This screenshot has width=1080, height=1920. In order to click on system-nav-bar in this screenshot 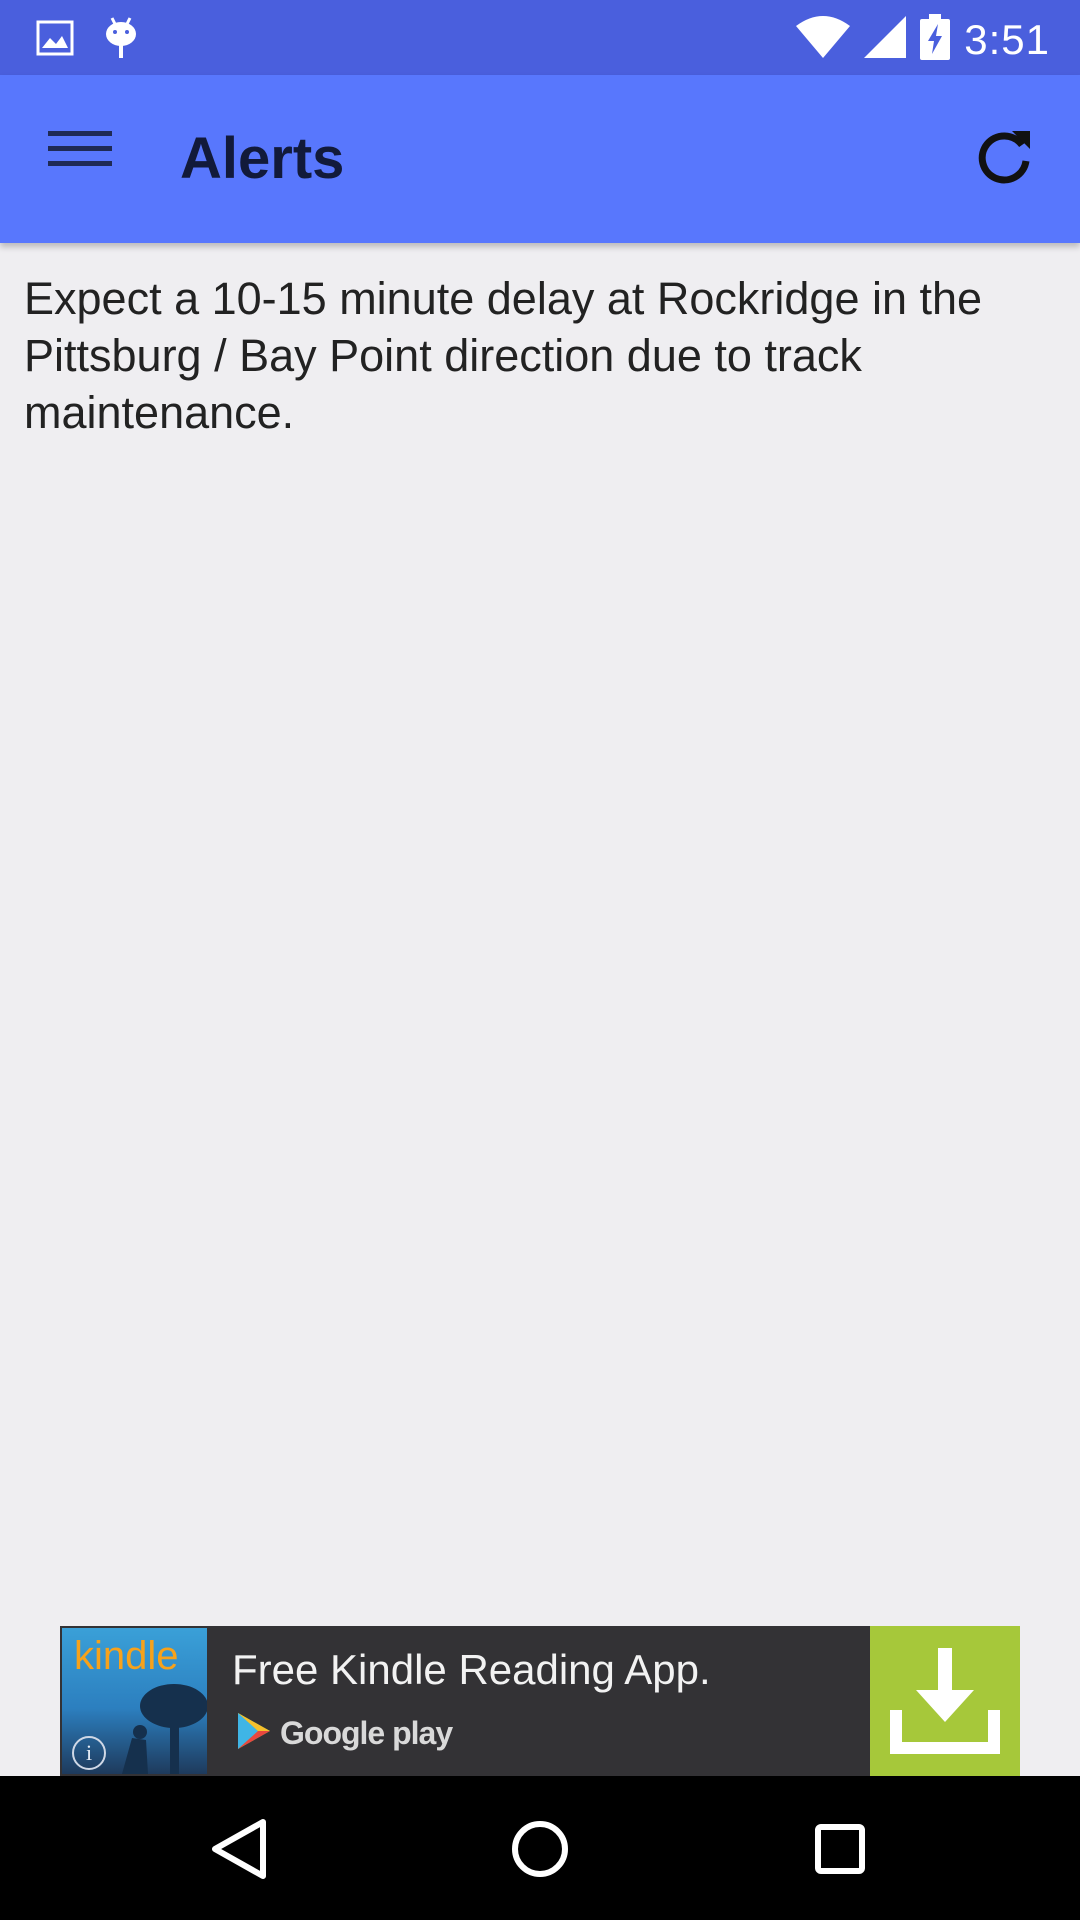, I will do `click(540, 1848)`.